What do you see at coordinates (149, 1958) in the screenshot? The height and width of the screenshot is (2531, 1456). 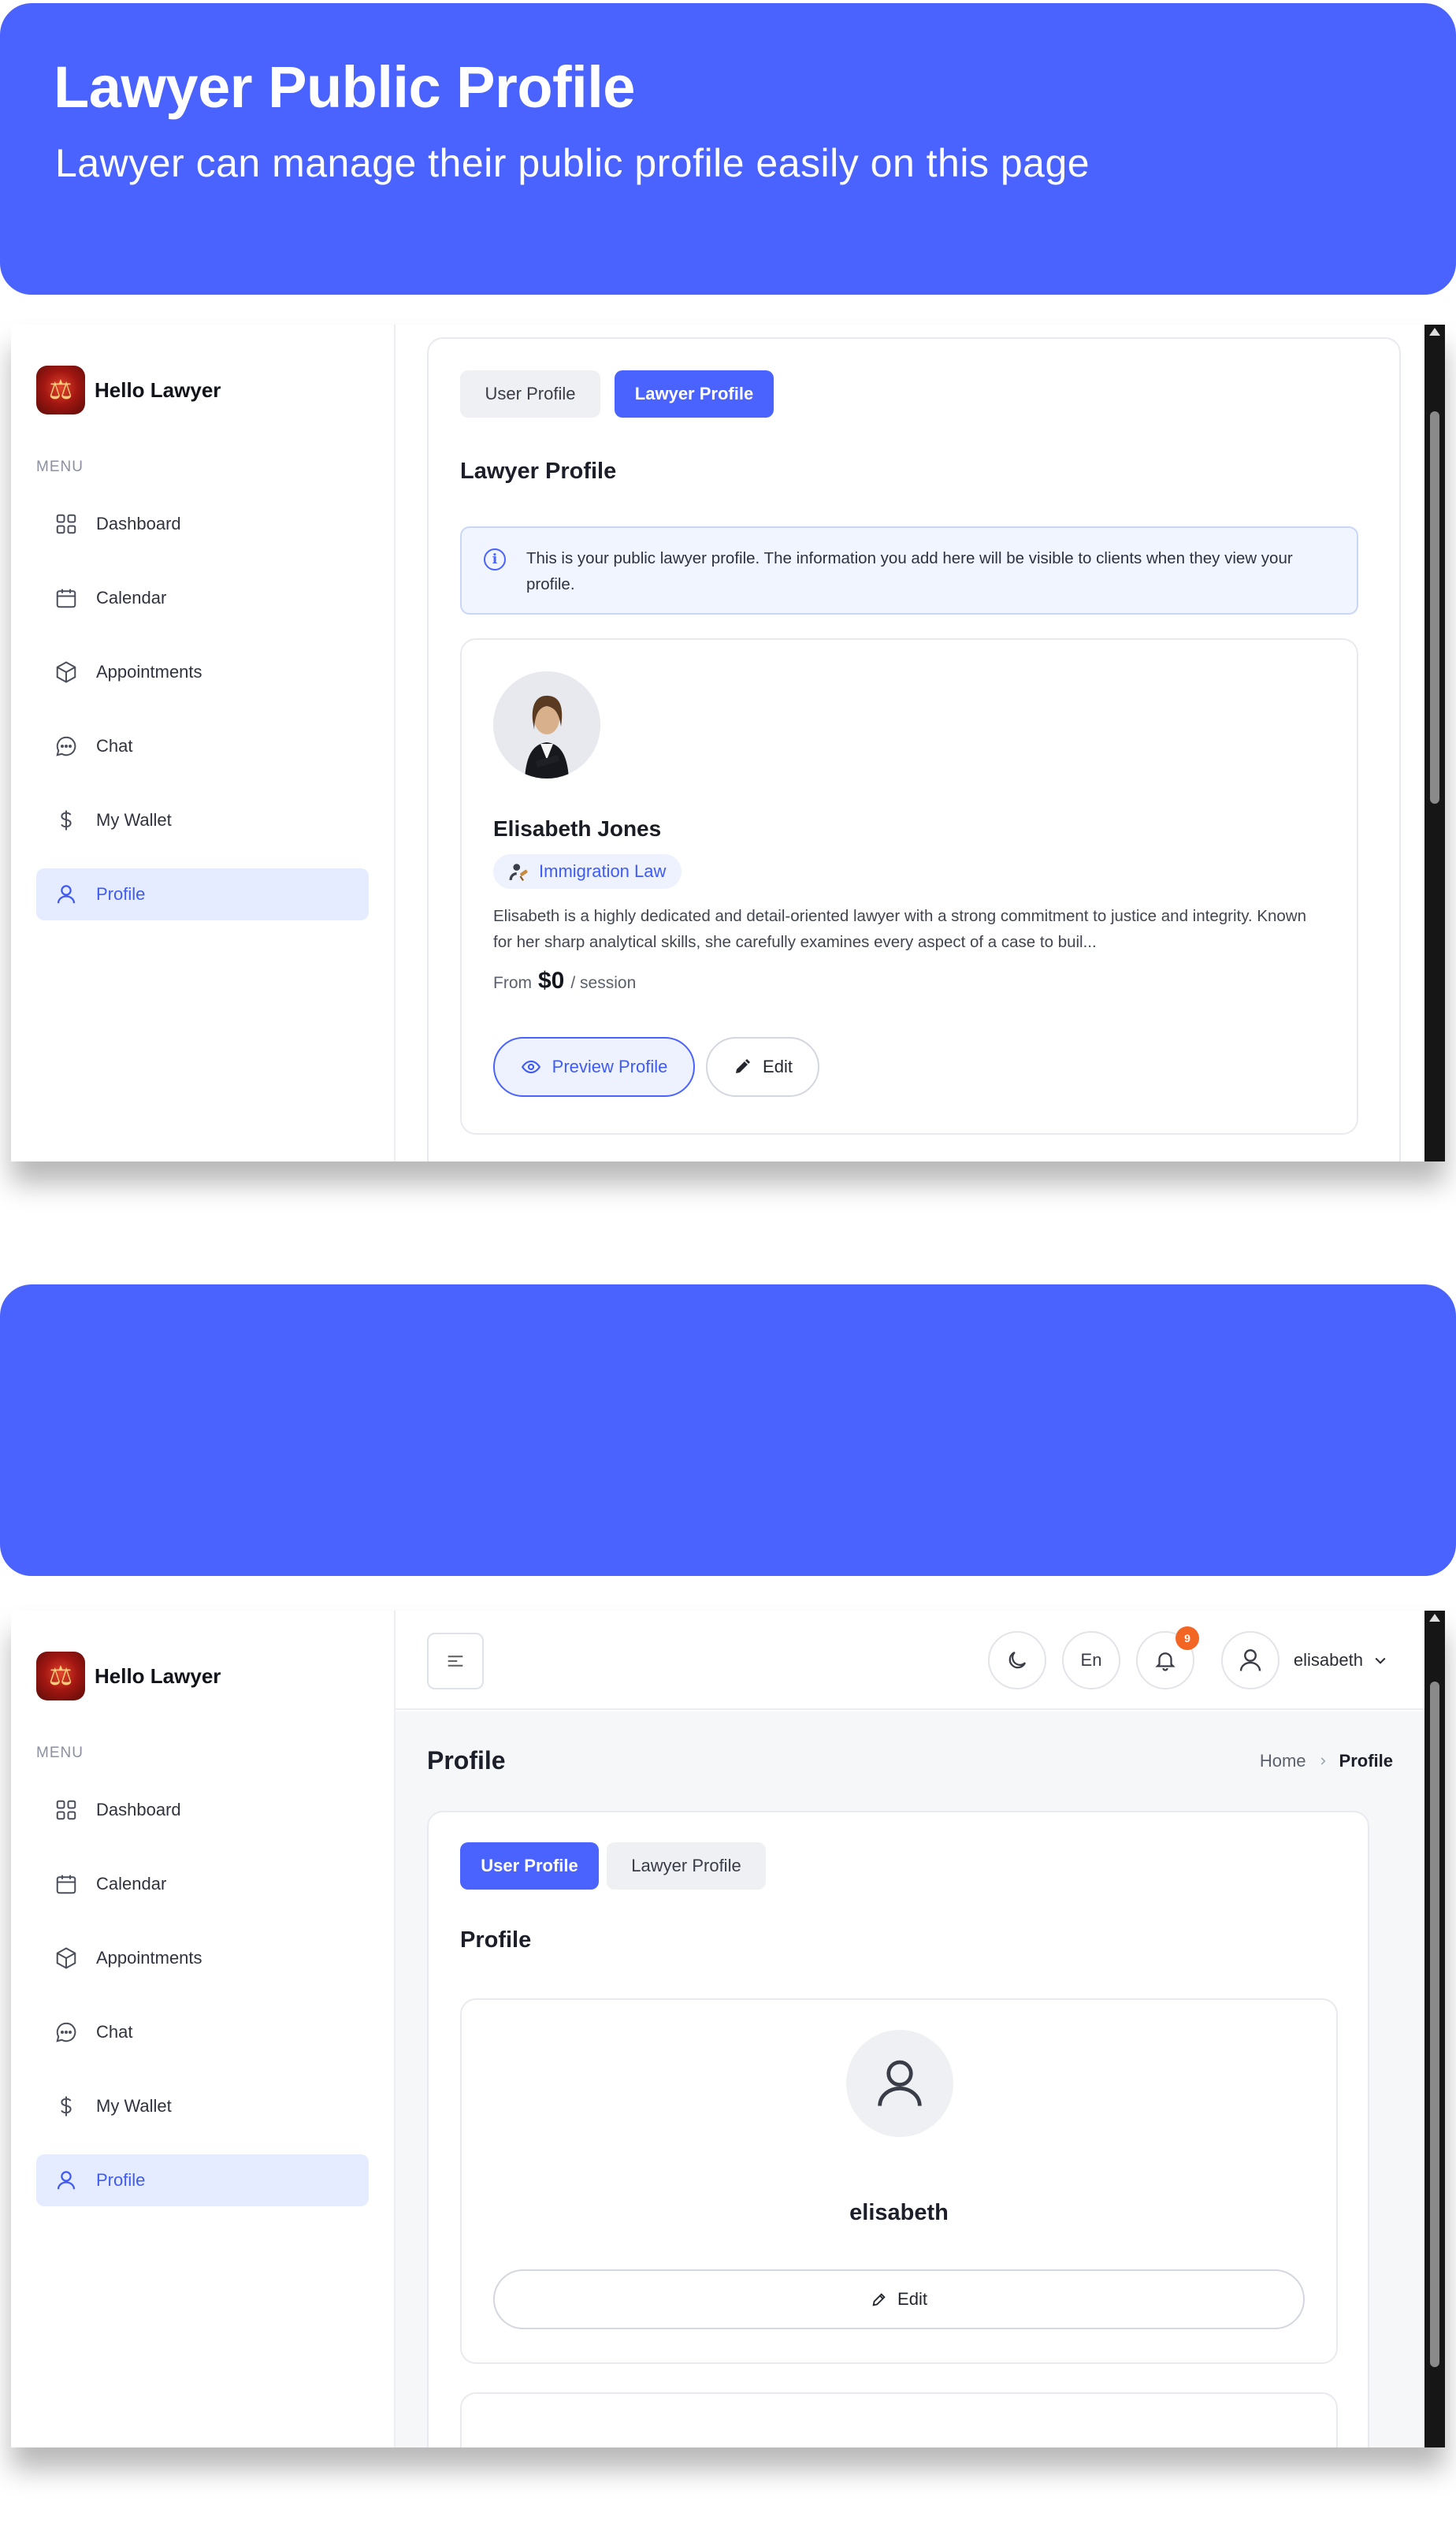 I see `sidebar-item-label: Appointments` at bounding box center [149, 1958].